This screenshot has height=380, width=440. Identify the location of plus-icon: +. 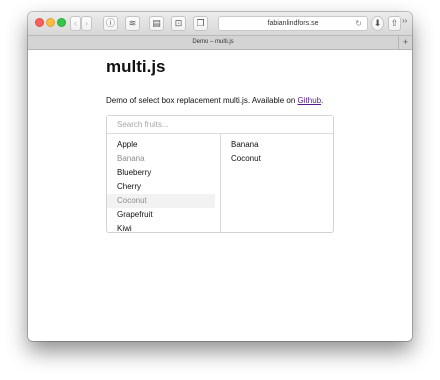
(405, 42).